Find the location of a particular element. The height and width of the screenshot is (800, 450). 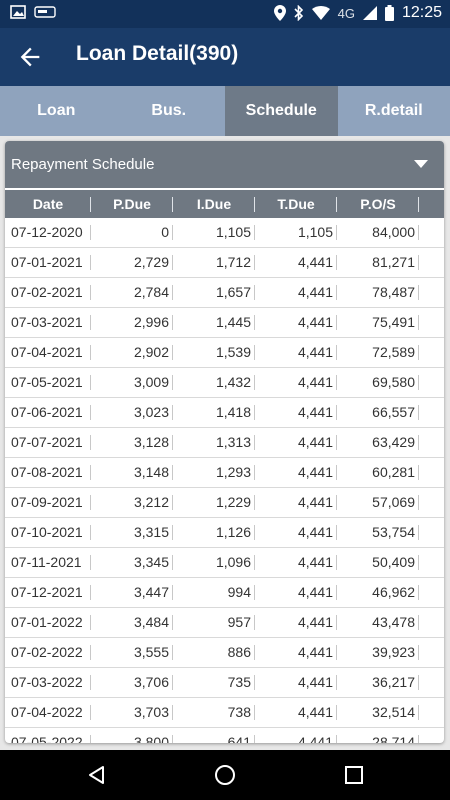

status-bar: 4G 12:25 is located at coordinates (225, 14).